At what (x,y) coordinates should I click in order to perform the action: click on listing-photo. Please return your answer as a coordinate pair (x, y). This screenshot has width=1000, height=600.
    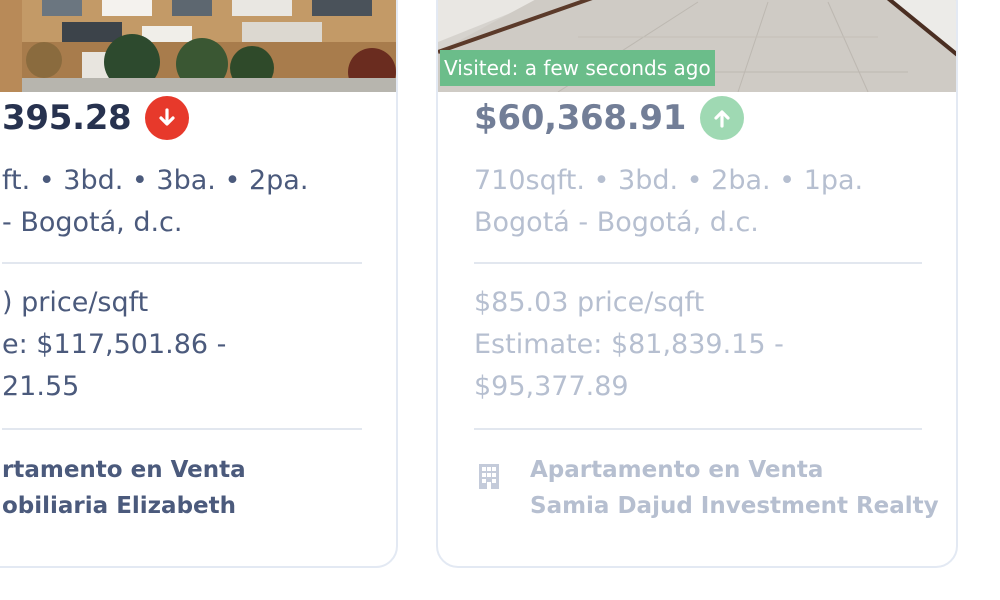
    Looking at the image, I should click on (198, 46).